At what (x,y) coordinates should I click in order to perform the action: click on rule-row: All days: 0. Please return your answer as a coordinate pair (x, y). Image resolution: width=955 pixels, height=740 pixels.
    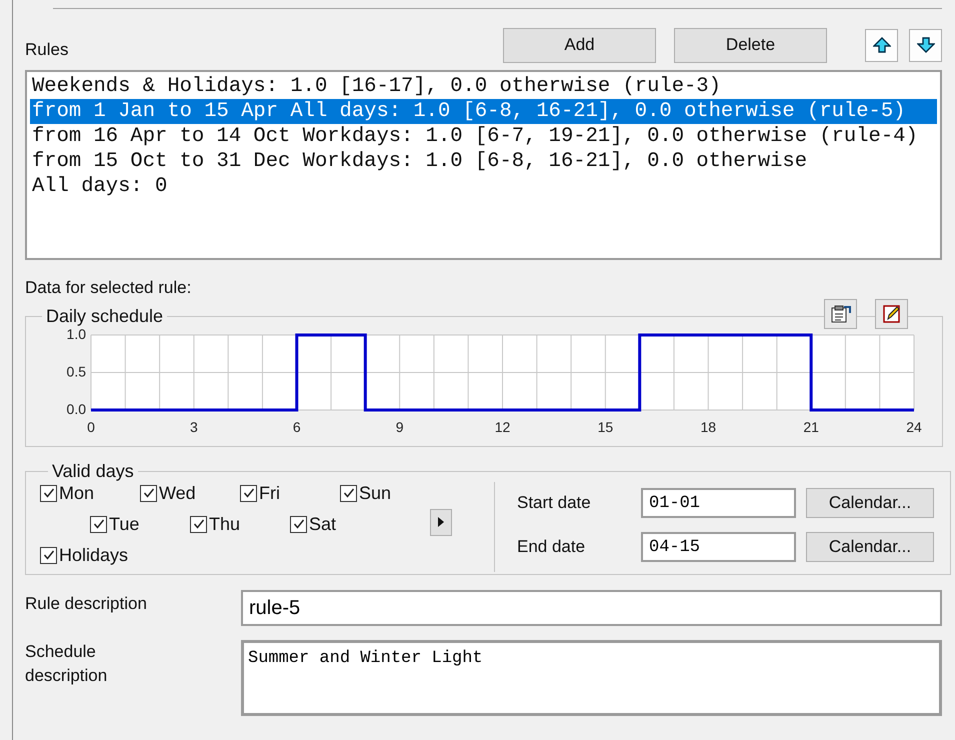
    Looking at the image, I should click on (483, 186).